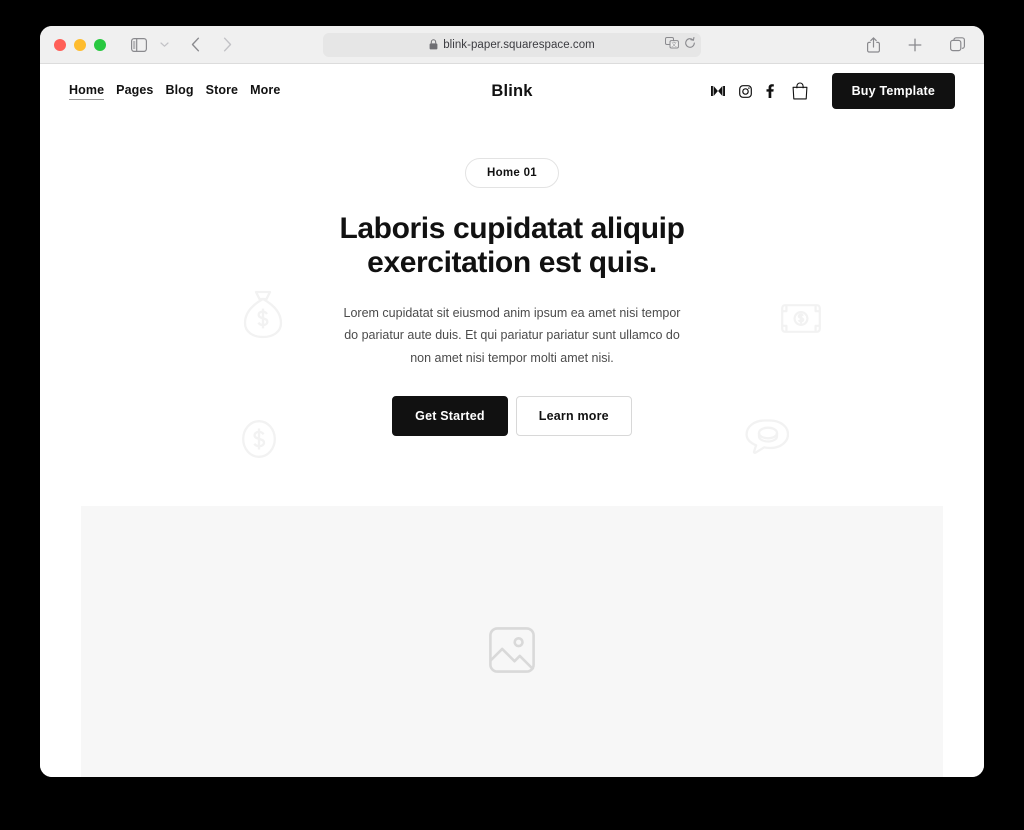 The width and height of the screenshot is (1024, 830). I want to click on toolbar-actions, so click(915, 45).